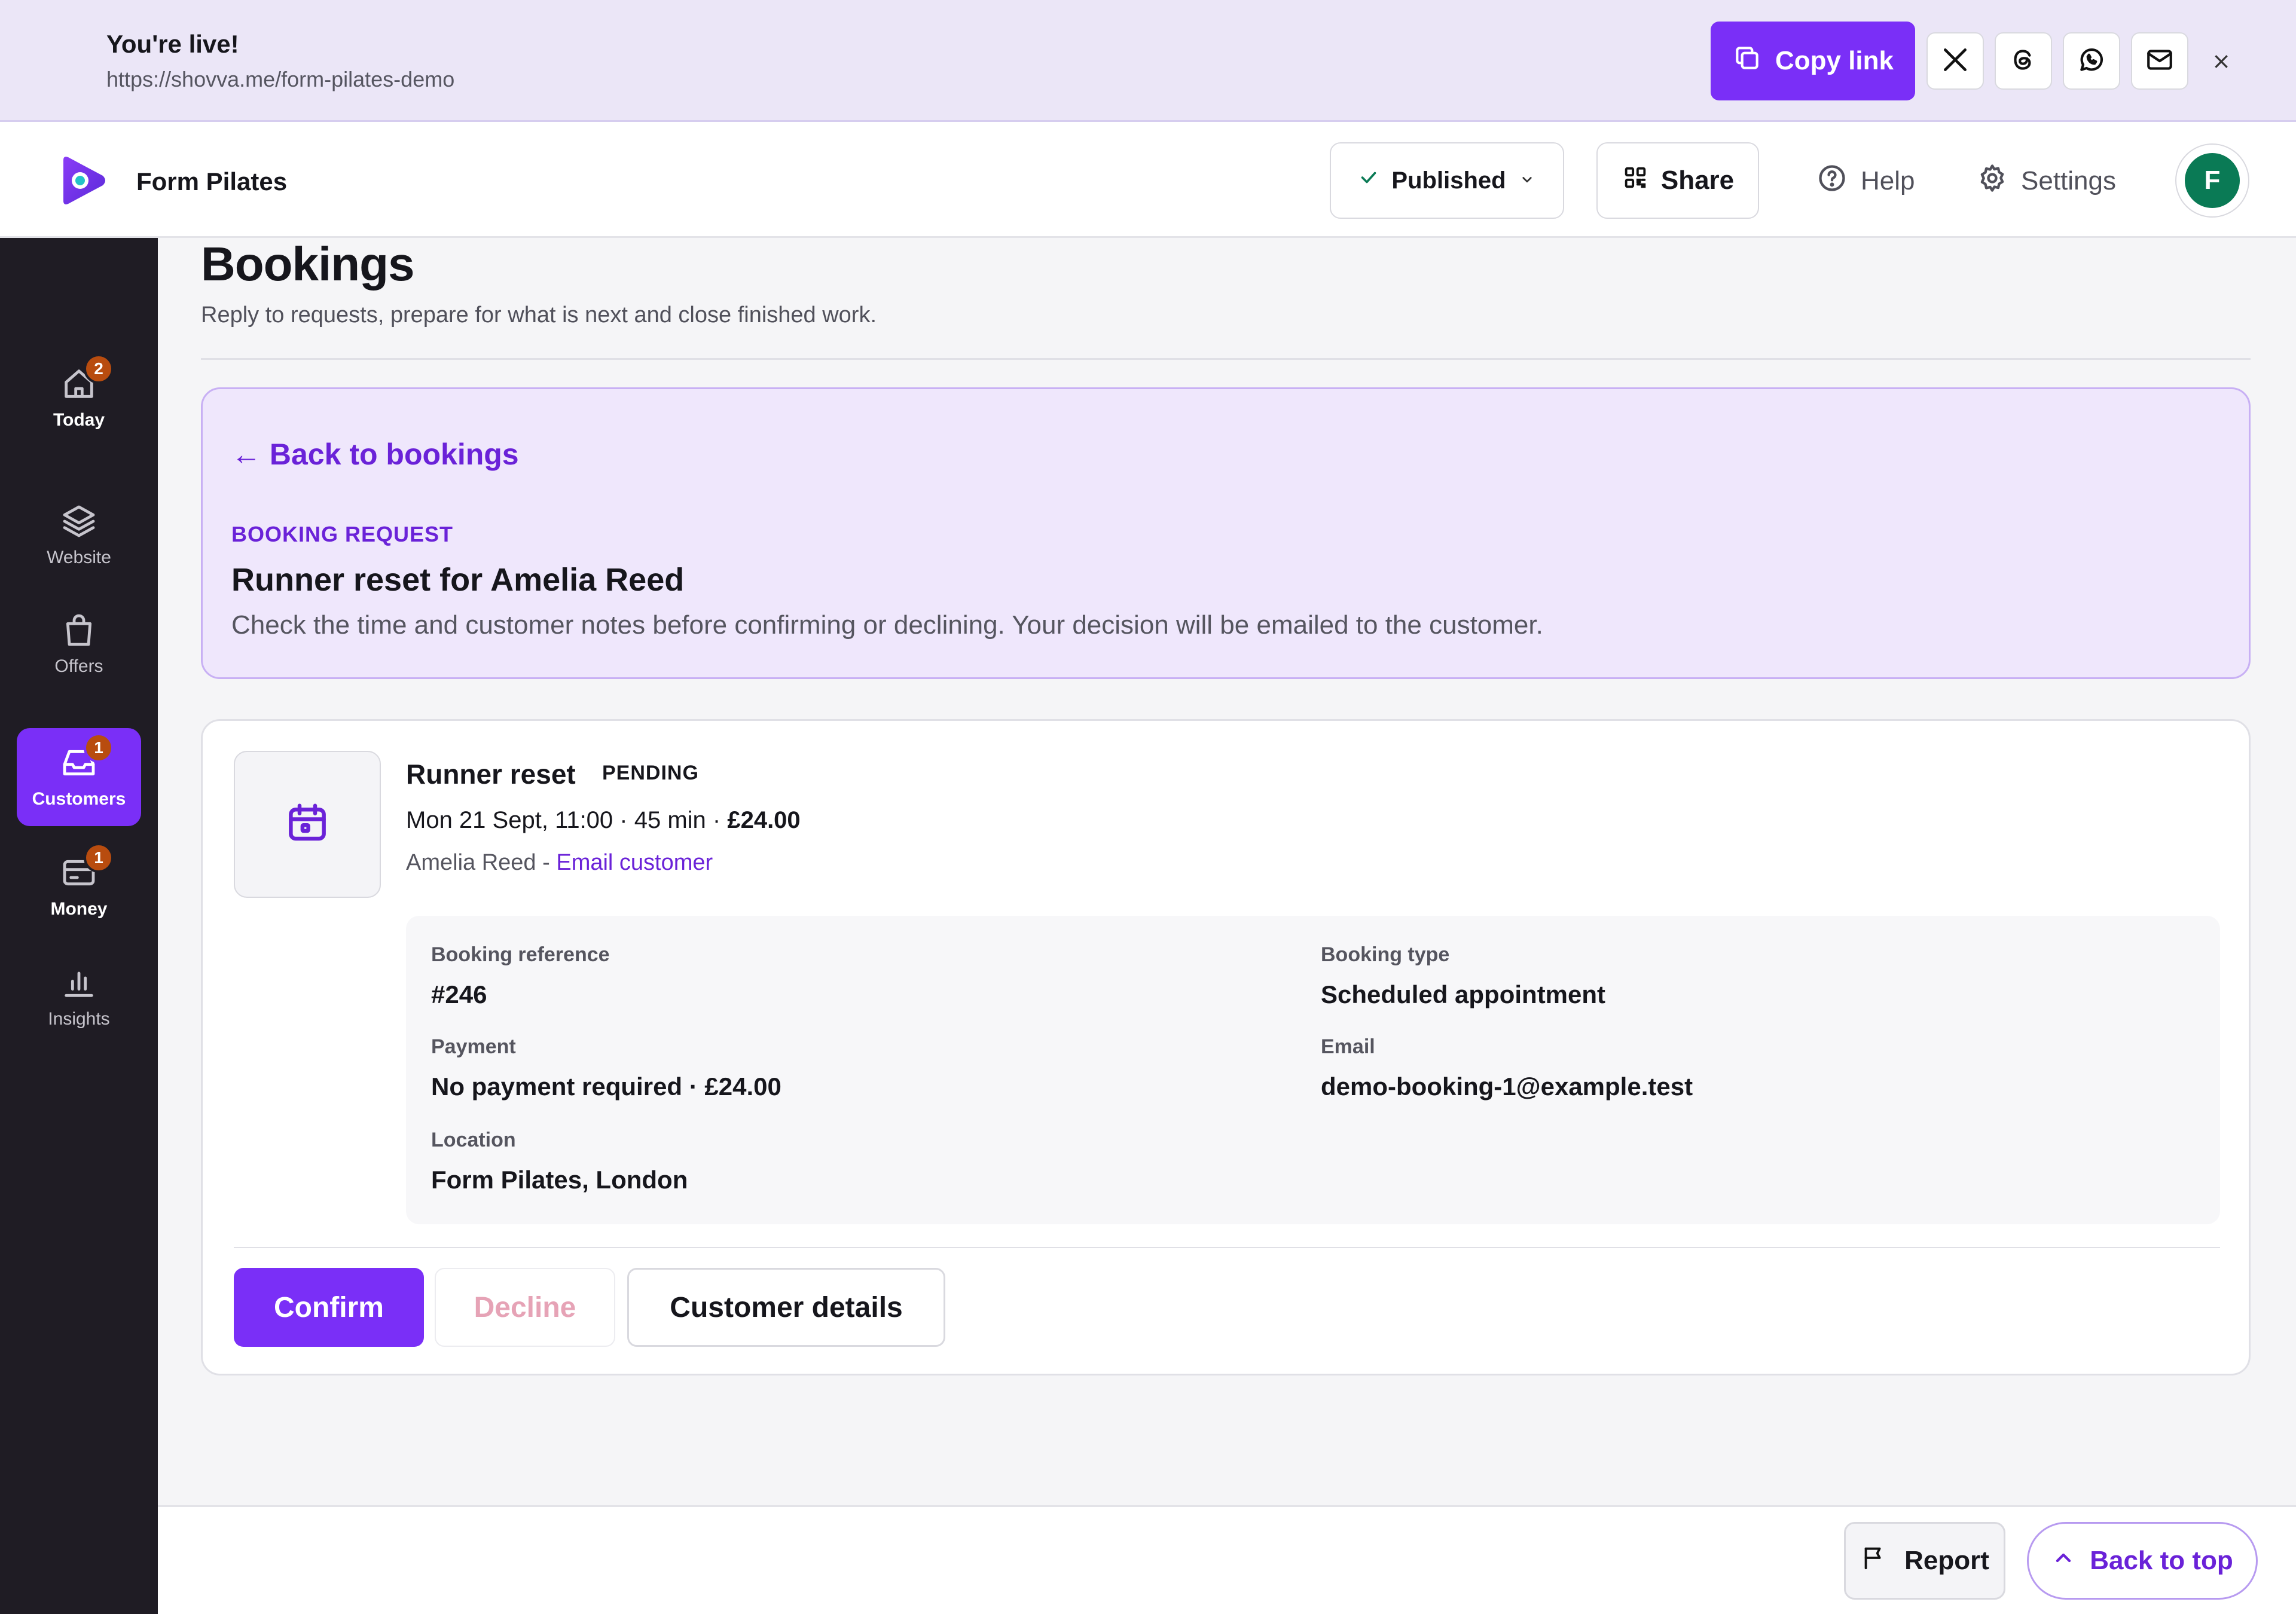 Image resolution: width=2296 pixels, height=1614 pixels. What do you see at coordinates (172, 44) in the screenshot?
I see `live-title: You're live!` at bounding box center [172, 44].